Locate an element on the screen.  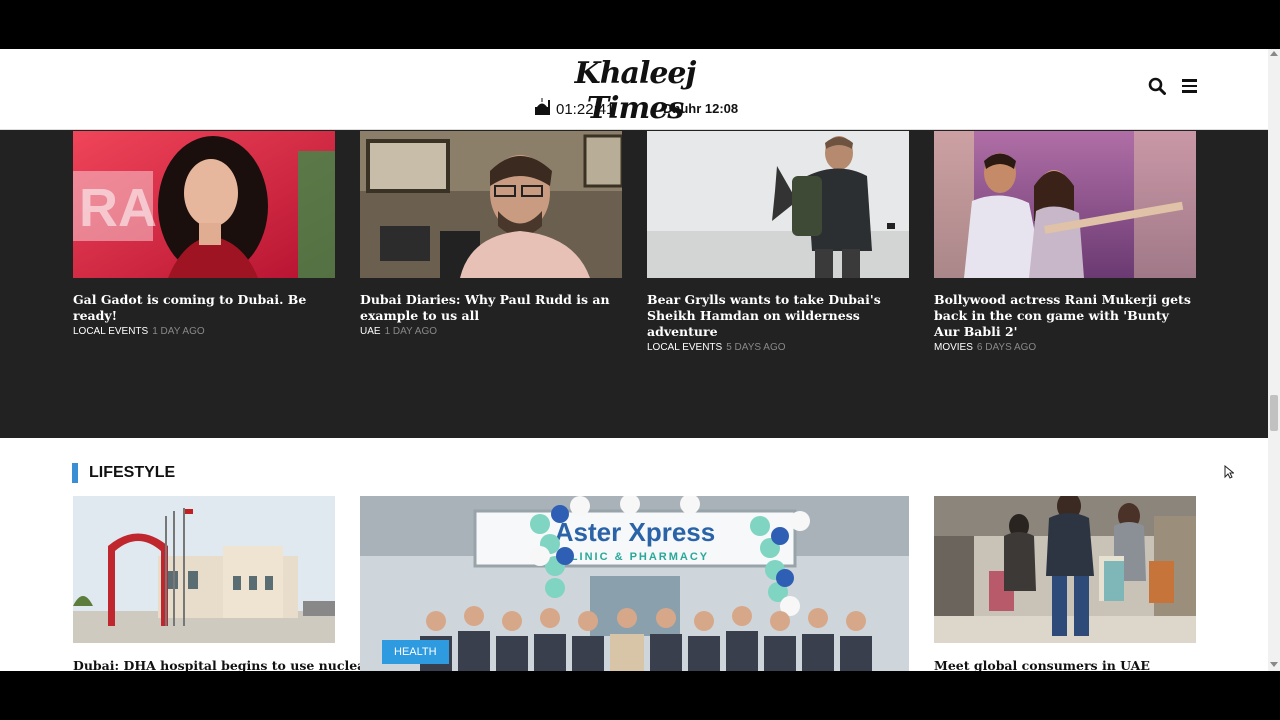
story-time: 6 DAYS AGO is located at coordinates (1006, 347).